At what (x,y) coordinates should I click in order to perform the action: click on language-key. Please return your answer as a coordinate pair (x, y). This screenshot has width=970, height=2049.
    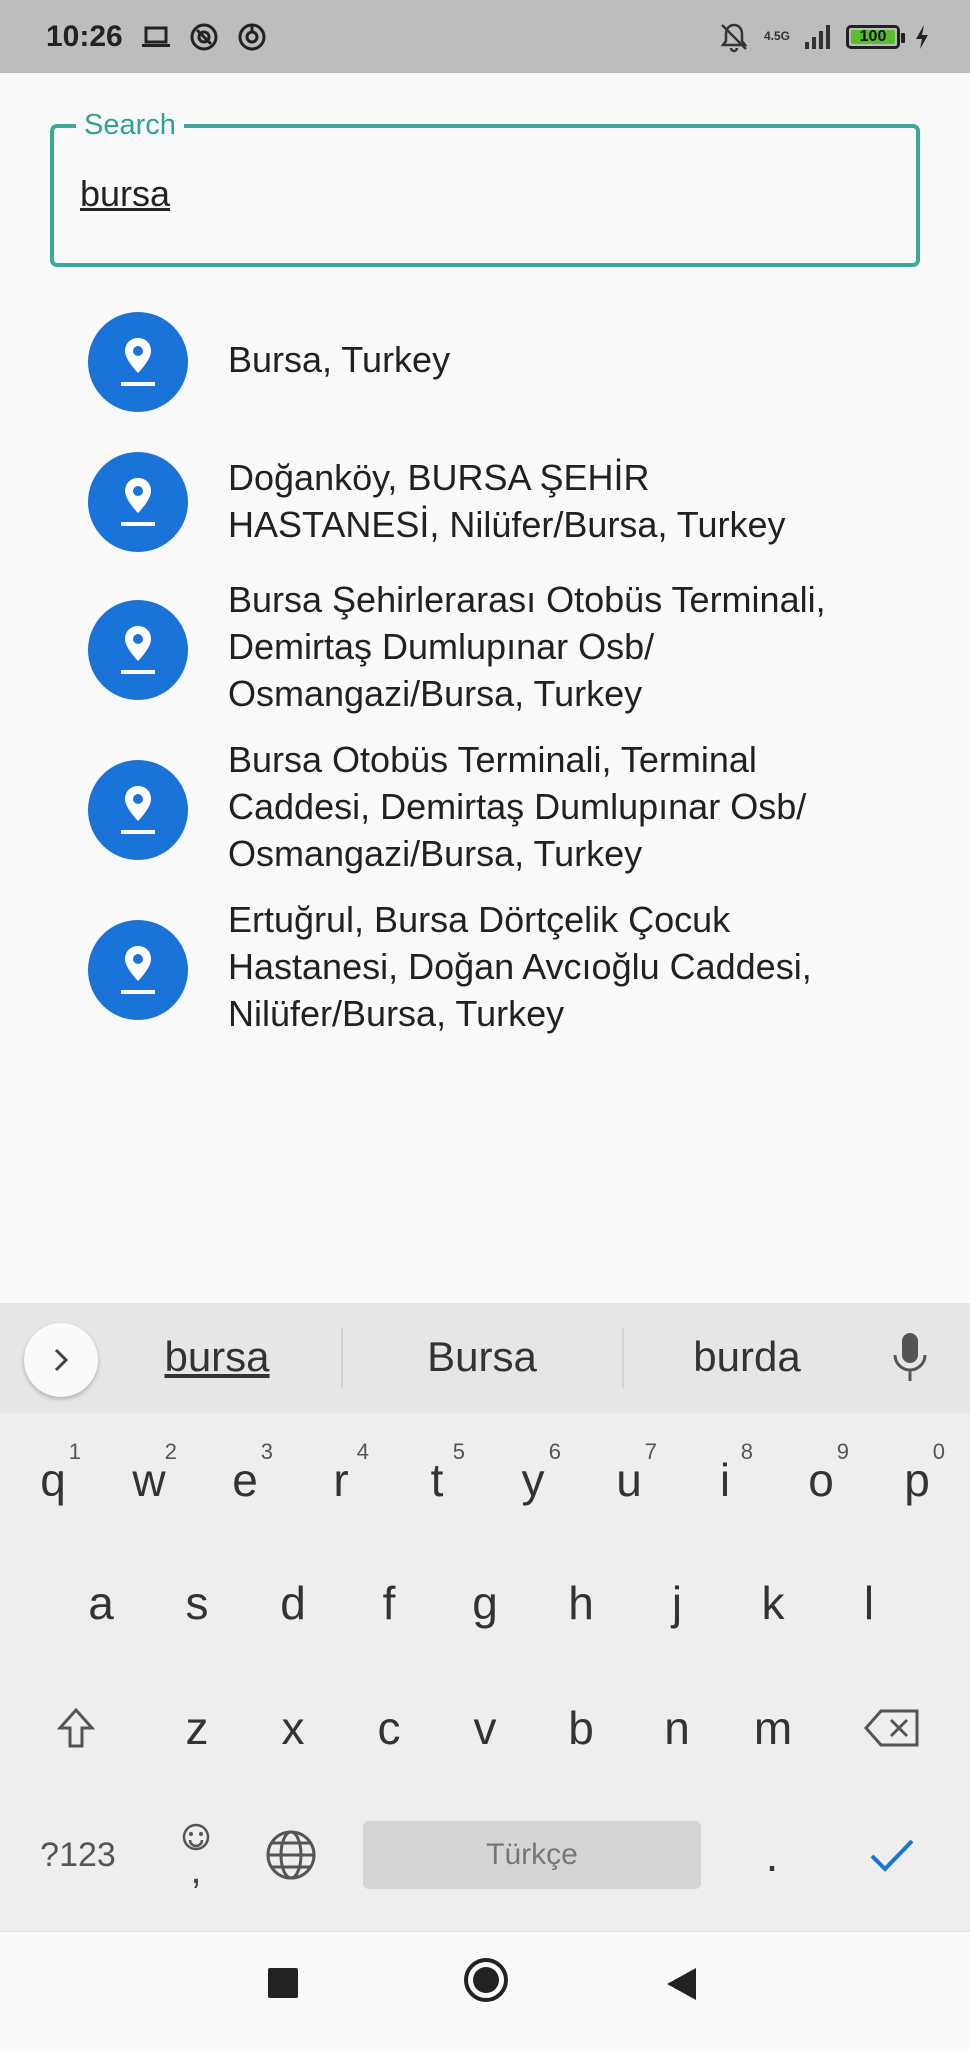
    Looking at the image, I should click on (291, 1855).